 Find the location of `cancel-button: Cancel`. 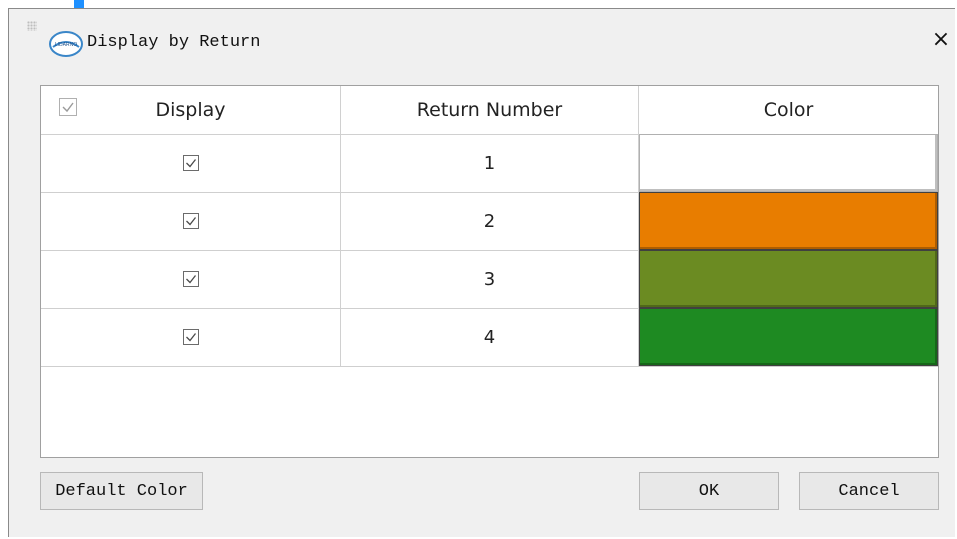

cancel-button: Cancel is located at coordinates (869, 491).